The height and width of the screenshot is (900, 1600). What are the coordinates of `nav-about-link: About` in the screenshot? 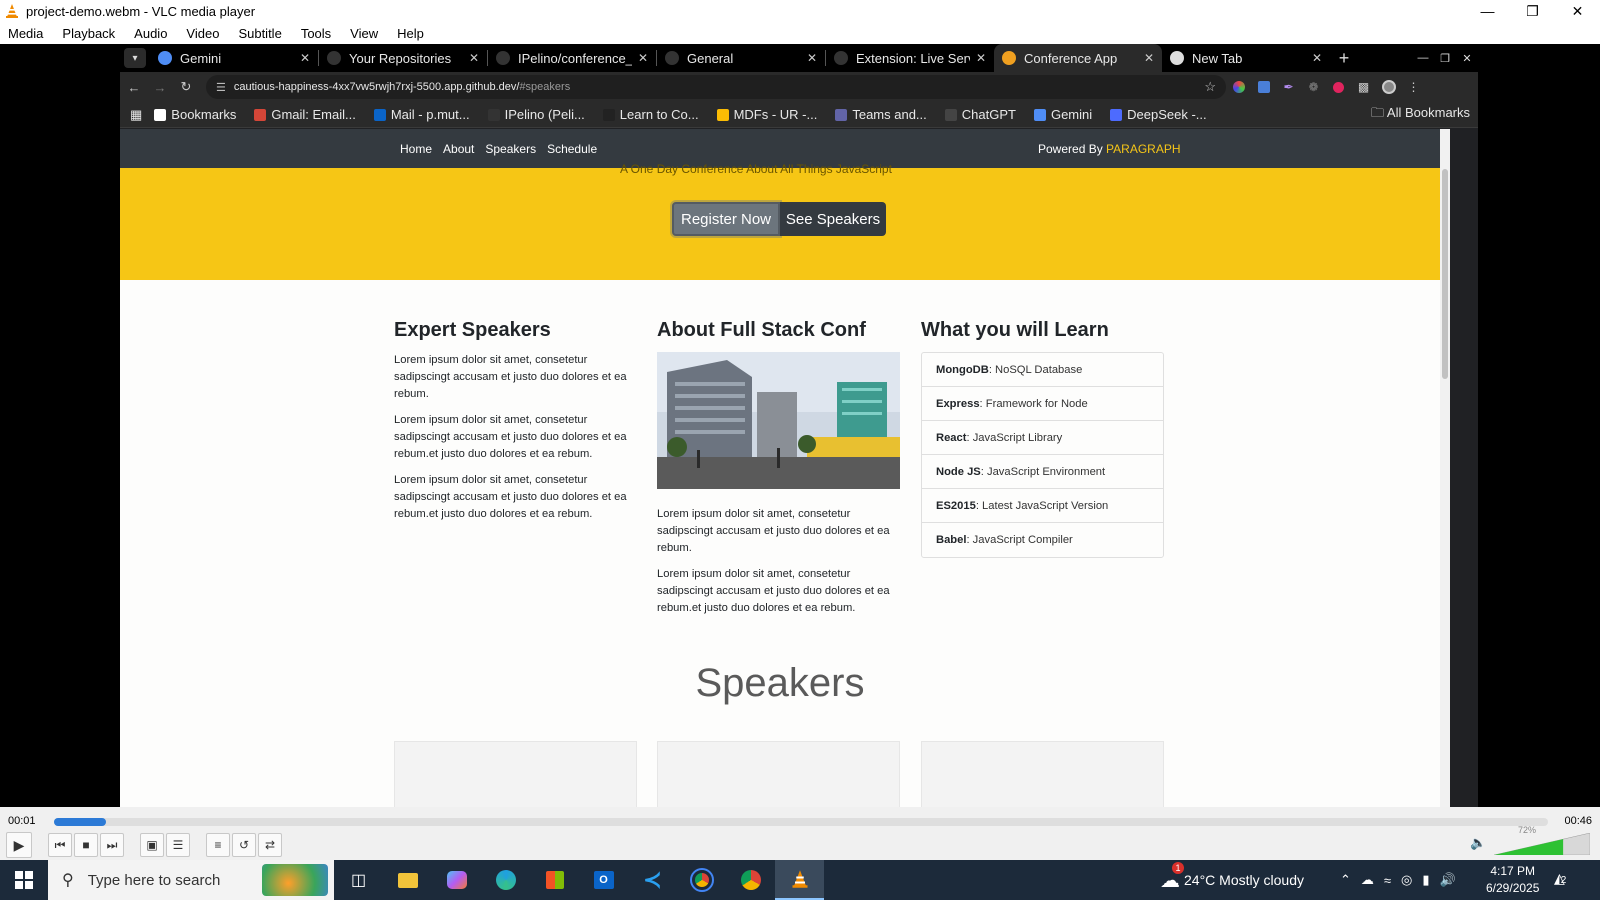 It's located at (458, 149).